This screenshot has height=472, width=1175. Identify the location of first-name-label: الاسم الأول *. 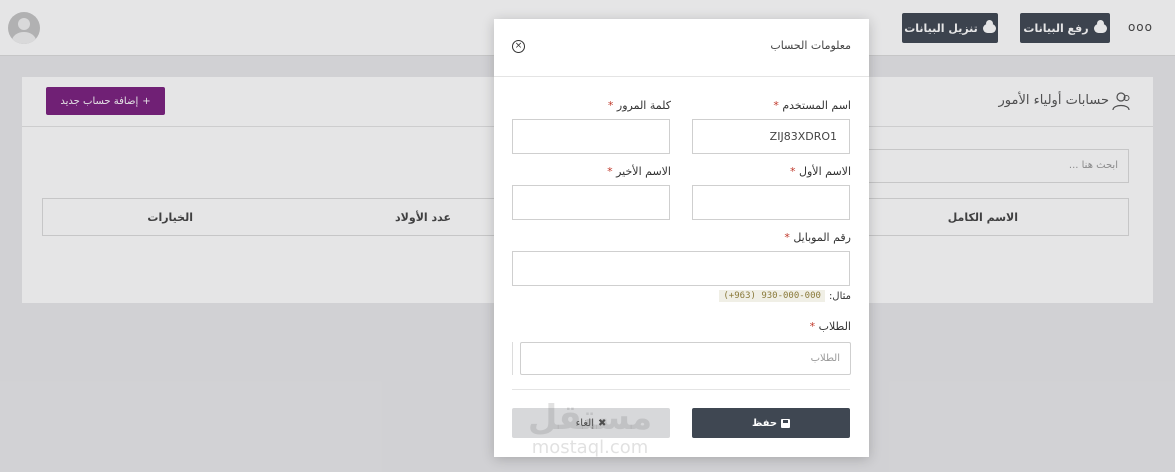
(820, 171).